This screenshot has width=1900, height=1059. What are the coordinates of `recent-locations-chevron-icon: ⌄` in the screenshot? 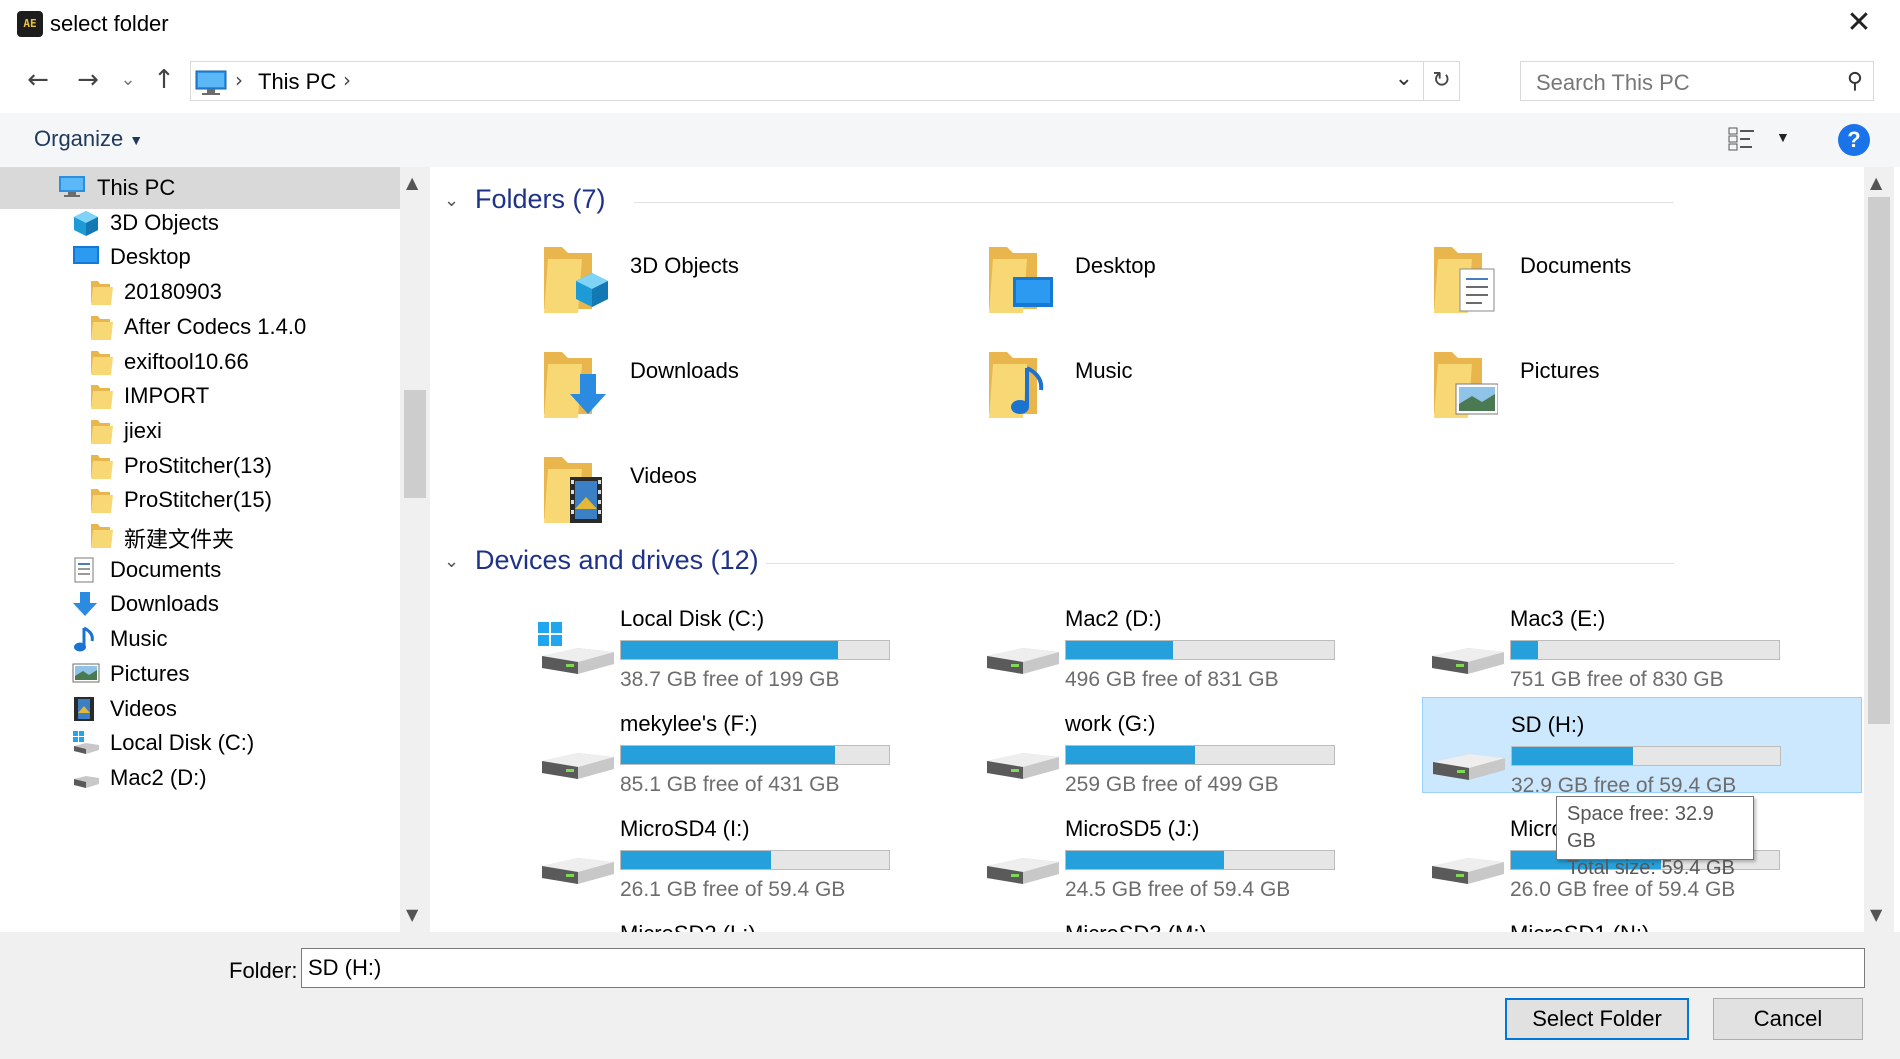 It's located at (128, 80).